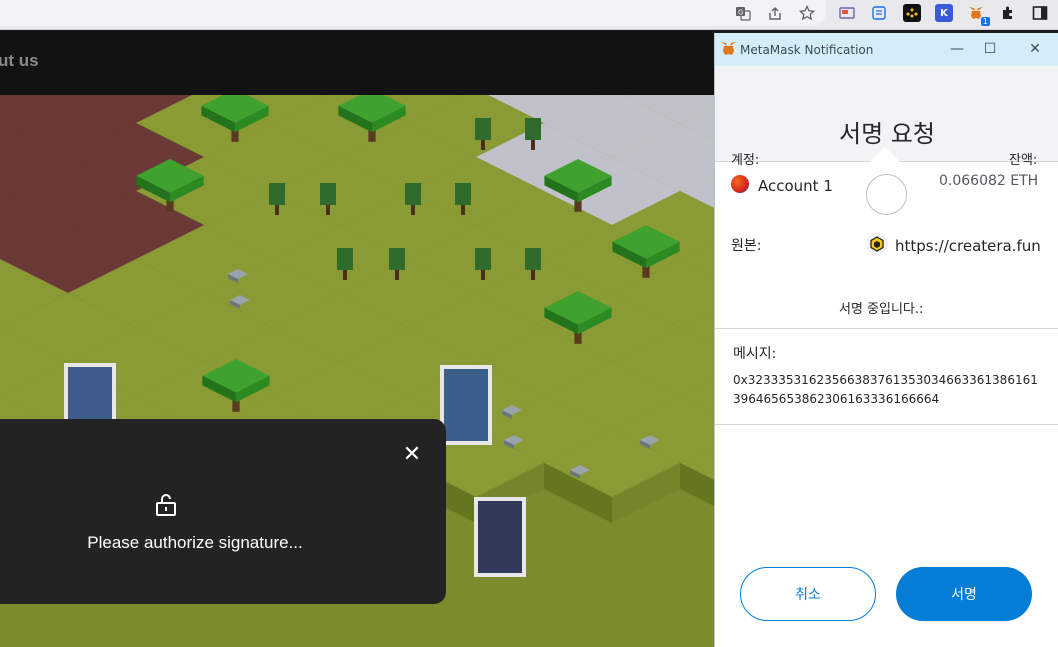  Describe the element at coordinates (166, 505) in the screenshot. I see `unlock-icon` at that location.